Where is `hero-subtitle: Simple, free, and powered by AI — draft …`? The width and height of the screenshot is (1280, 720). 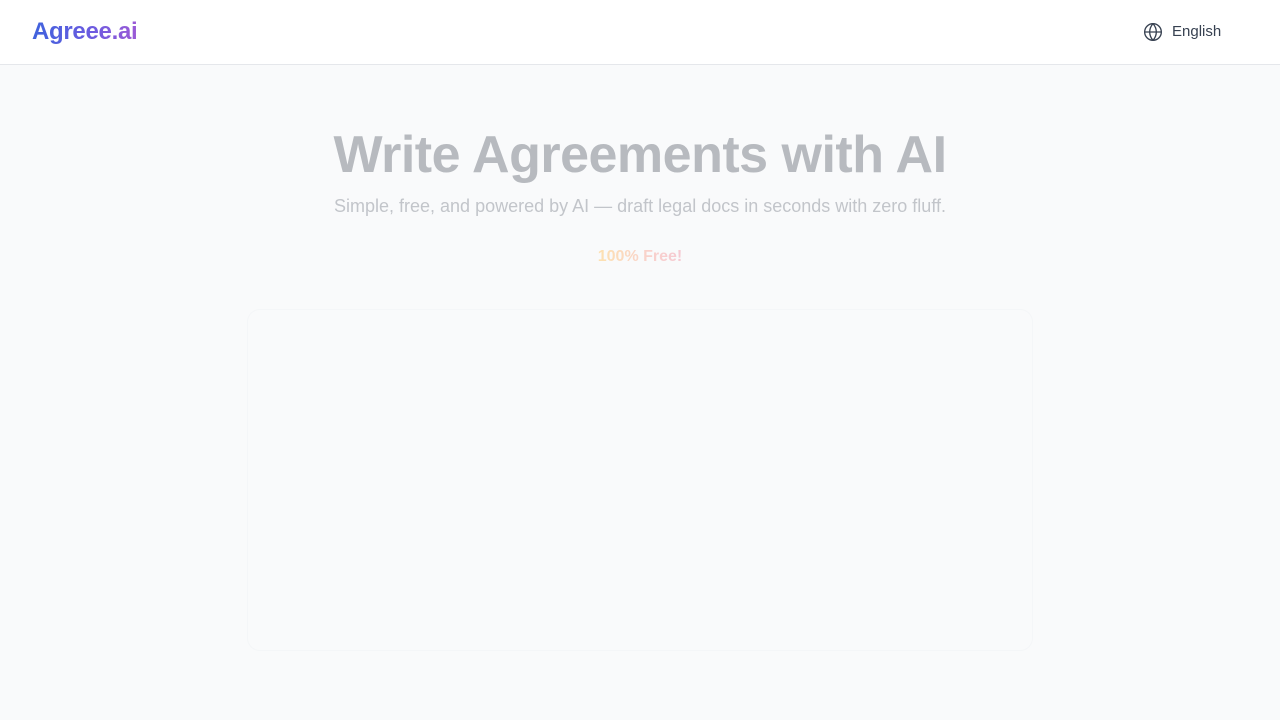
hero-subtitle: Simple, free, and powered by AI — draft … is located at coordinates (640, 206).